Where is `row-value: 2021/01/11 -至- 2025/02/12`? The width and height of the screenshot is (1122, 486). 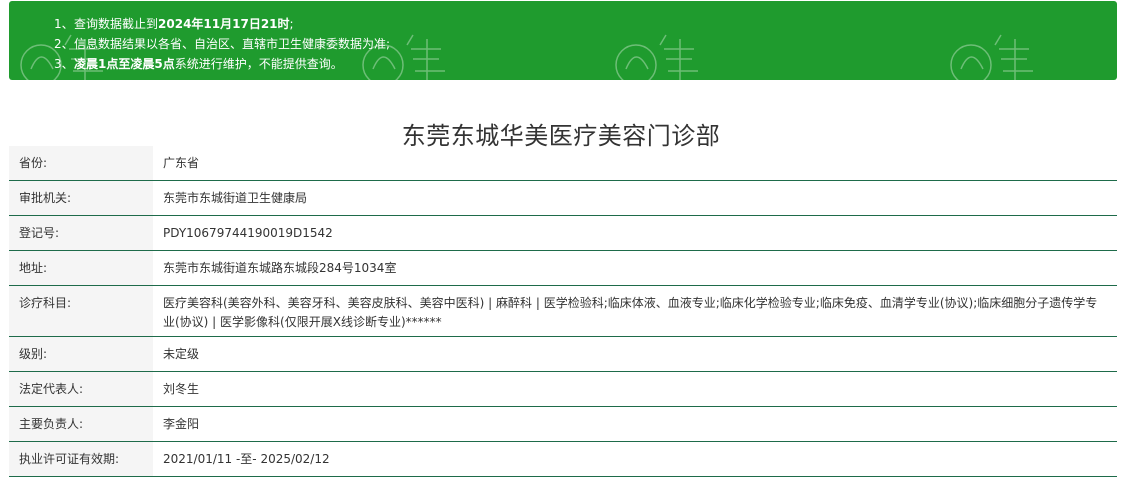 row-value: 2021/01/11 -至- 2025/02/12 is located at coordinates (635, 459).